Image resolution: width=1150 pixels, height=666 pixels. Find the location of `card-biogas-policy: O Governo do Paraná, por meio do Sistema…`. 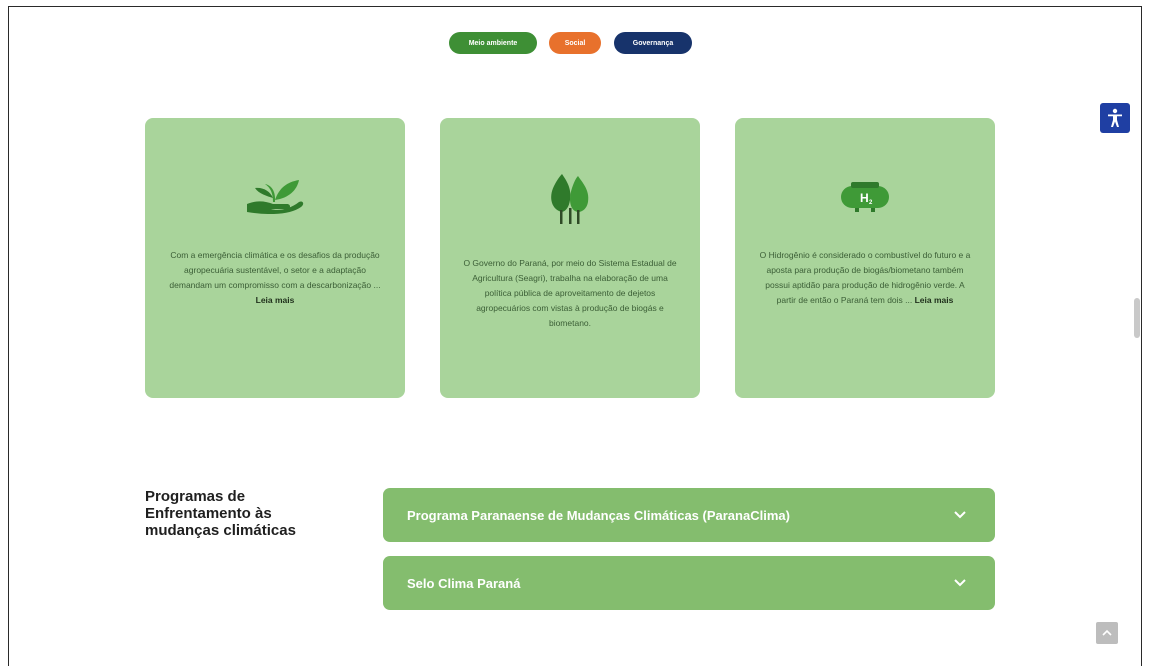

card-biogas-policy: O Governo do Paraná, por meio do Sistema… is located at coordinates (570, 258).